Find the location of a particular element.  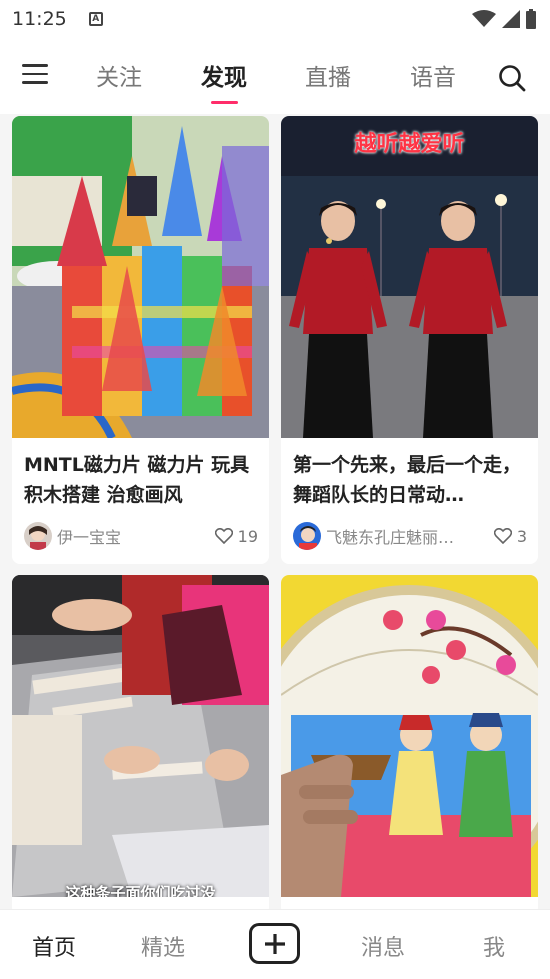

nav-home: 首页 is located at coordinates (54, 946).